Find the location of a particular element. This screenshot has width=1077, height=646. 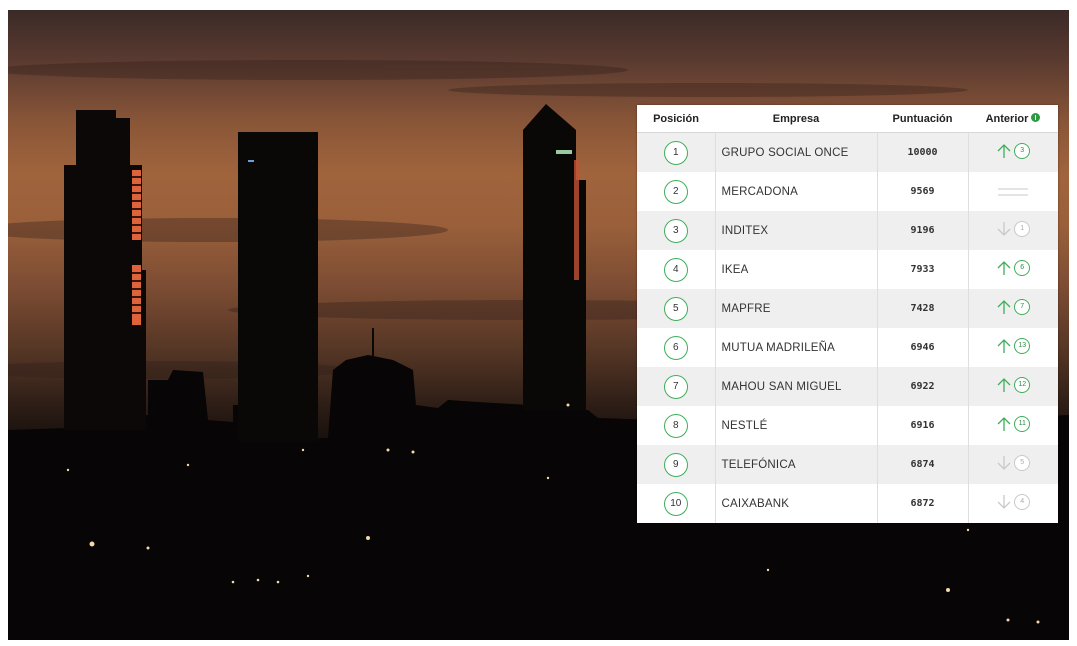

position-cell: 5 is located at coordinates (676, 308).